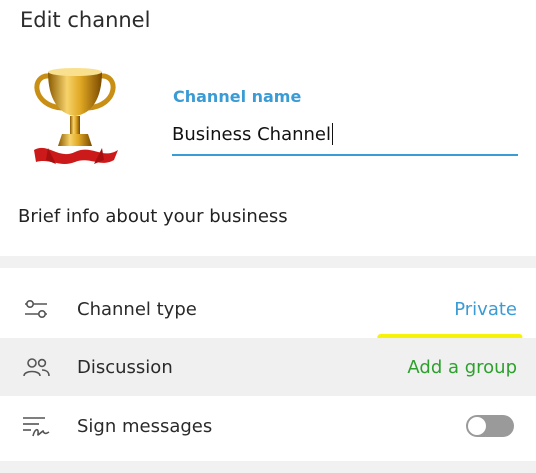 Image resolution: width=536 pixels, height=473 pixels. What do you see at coordinates (477, 426) in the screenshot?
I see `toggle-knob` at bounding box center [477, 426].